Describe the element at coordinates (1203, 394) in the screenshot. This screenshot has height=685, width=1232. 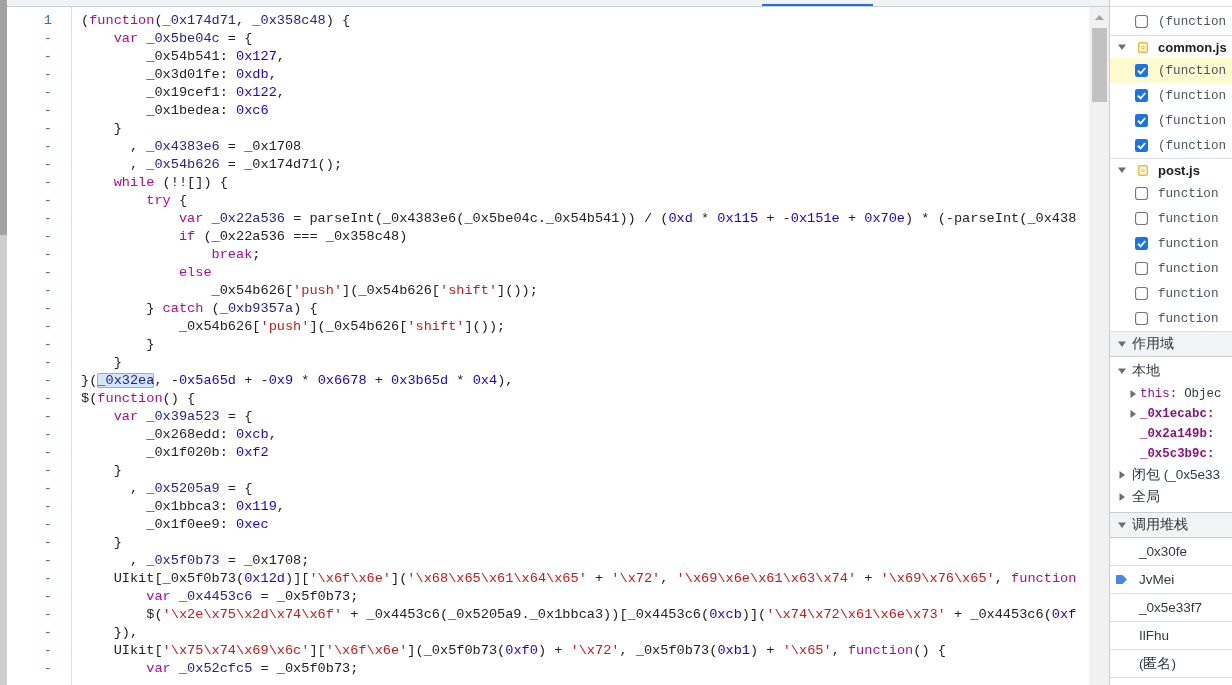
I see `property-value: Objec` at that location.